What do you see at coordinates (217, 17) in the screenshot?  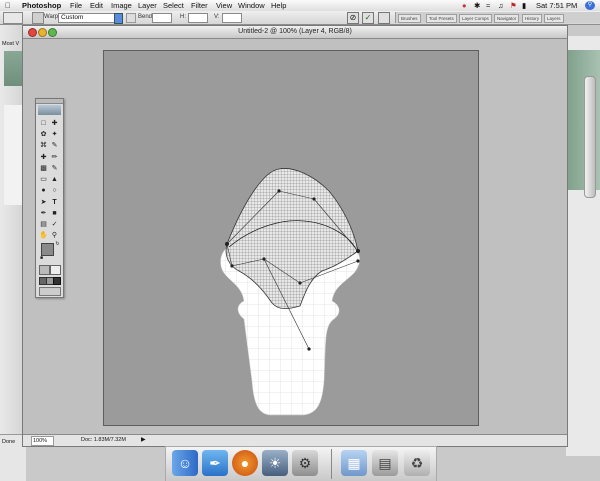 I see `v-label: V:` at bounding box center [217, 17].